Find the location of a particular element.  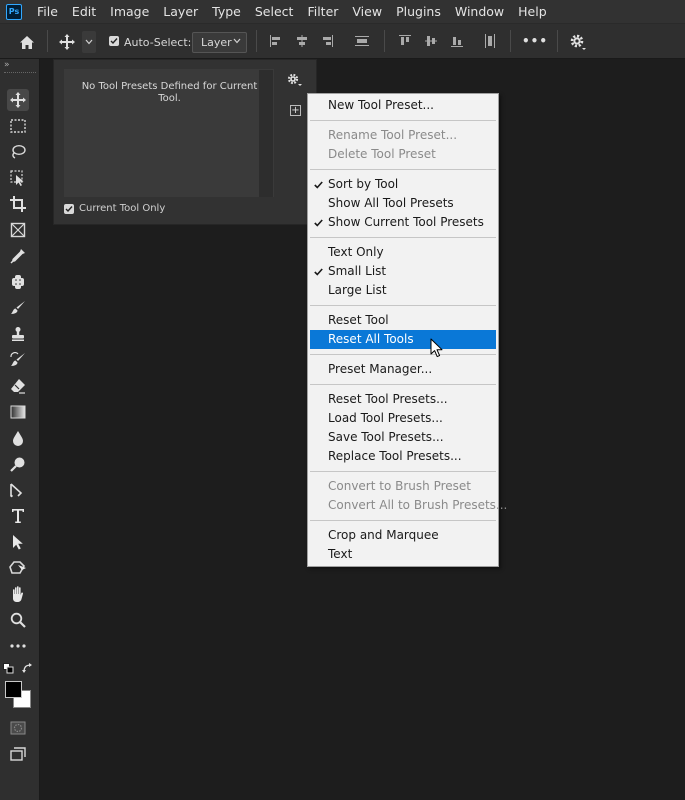

menu-item-text-only: Text Only is located at coordinates (403, 252).